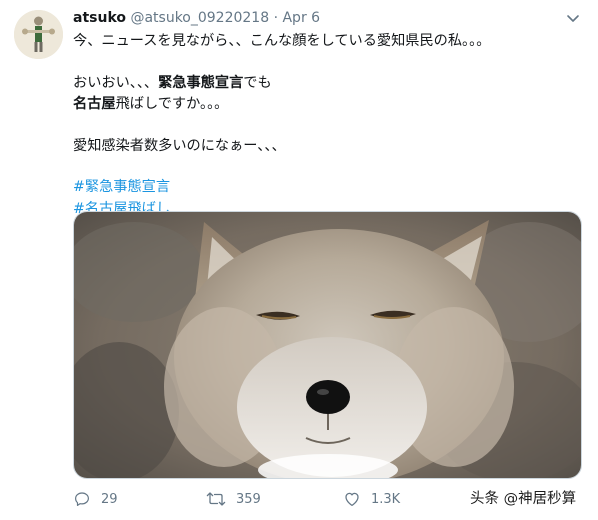 This screenshot has width=598, height=520. I want to click on avatar, so click(38, 34).